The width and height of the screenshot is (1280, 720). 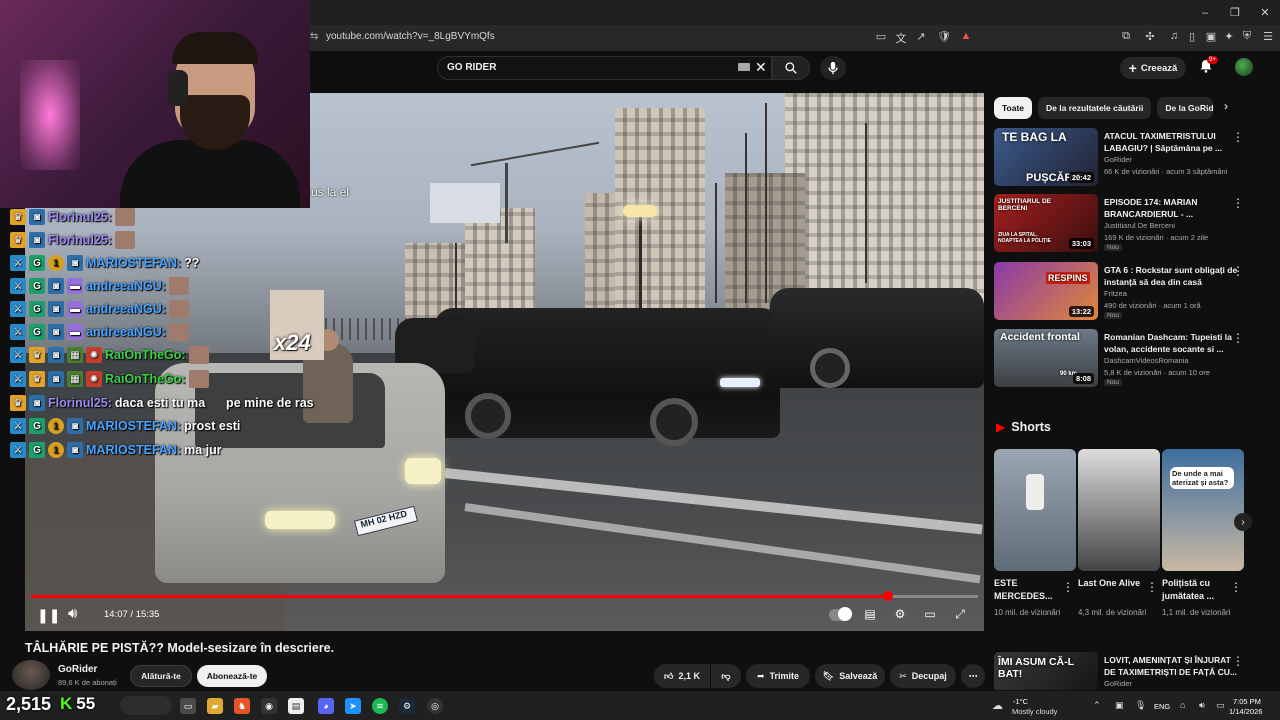 I want to click on install-app-icon: ▭, so click(x=881, y=36).